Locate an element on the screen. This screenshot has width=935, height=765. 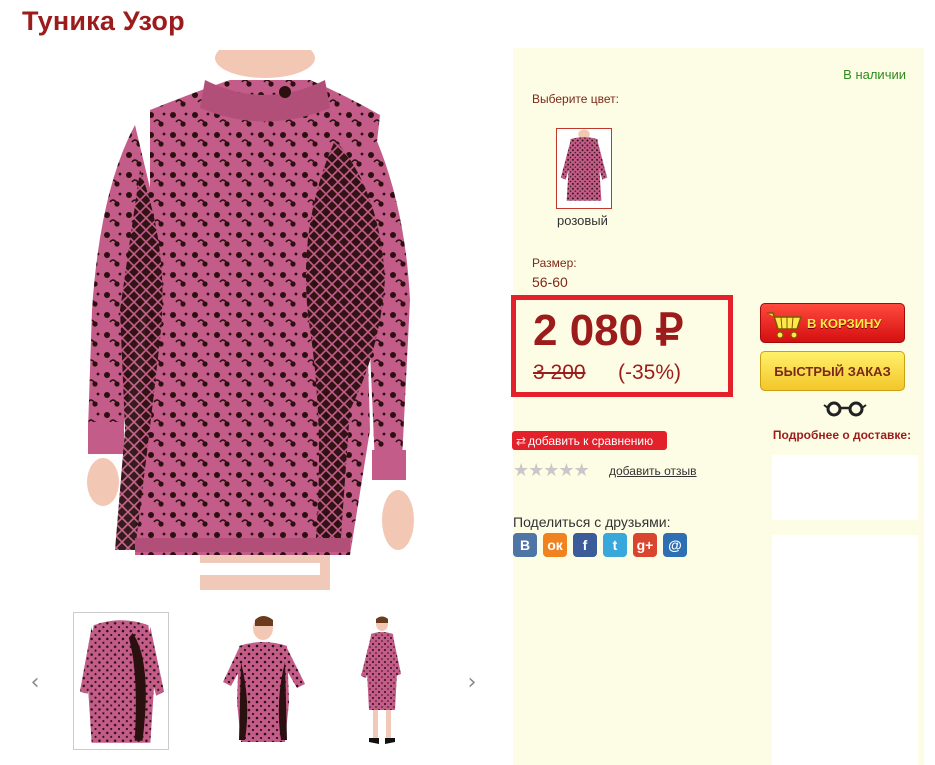
compare-icon: ⇄ is located at coordinates (521, 440).